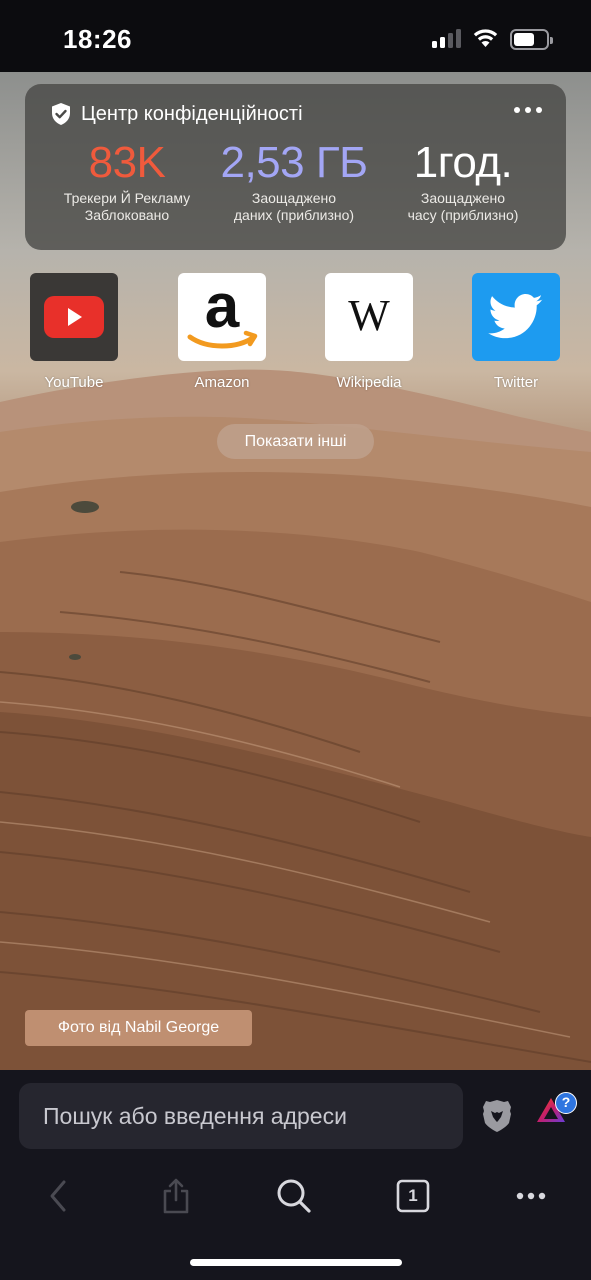  Describe the element at coordinates (294, 215) in the screenshot. I see `stat-data-label-2: даних (приблизно)` at that location.